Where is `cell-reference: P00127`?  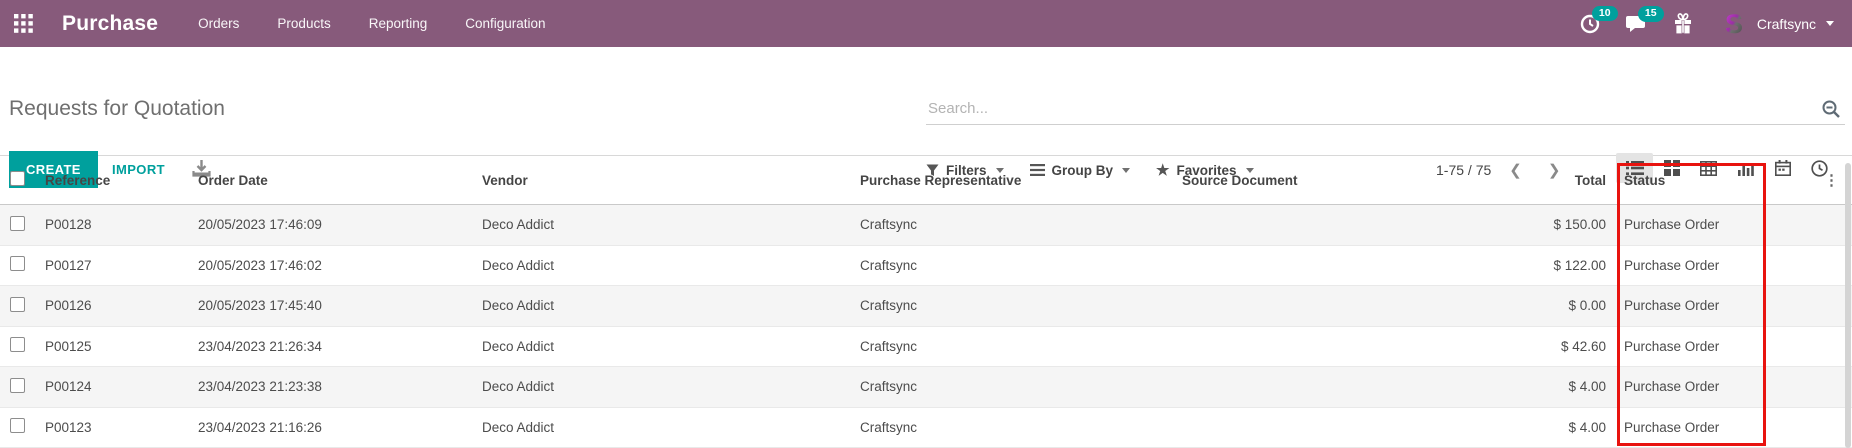
cell-reference: P00127 is located at coordinates (121, 265).